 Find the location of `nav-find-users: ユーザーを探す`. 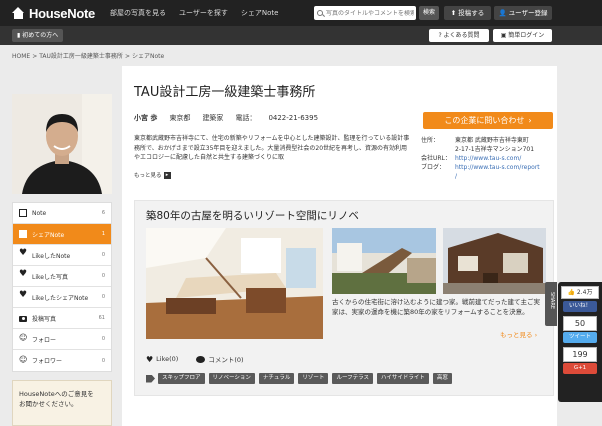

nav-find-users: ユーザーを探す is located at coordinates (203, 13).